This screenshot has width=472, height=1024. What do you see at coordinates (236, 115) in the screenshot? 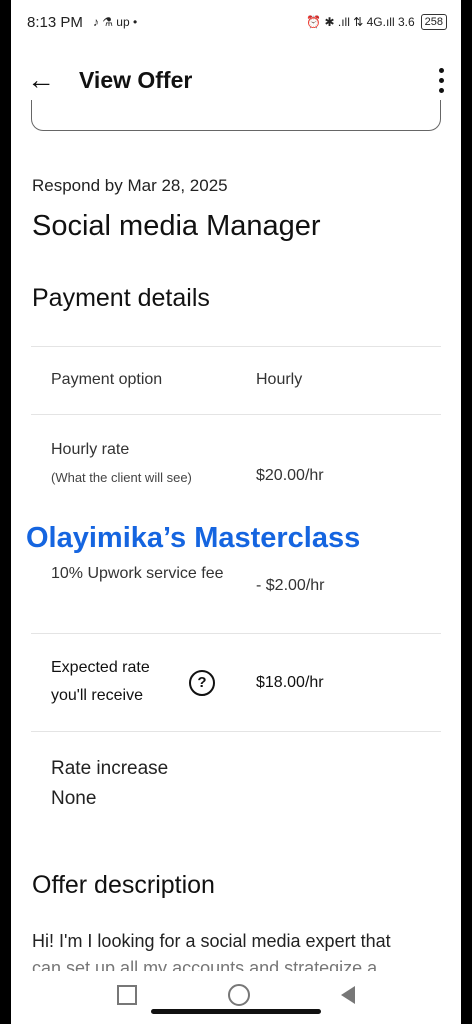
I see `collapsed-card-edge` at bounding box center [236, 115].